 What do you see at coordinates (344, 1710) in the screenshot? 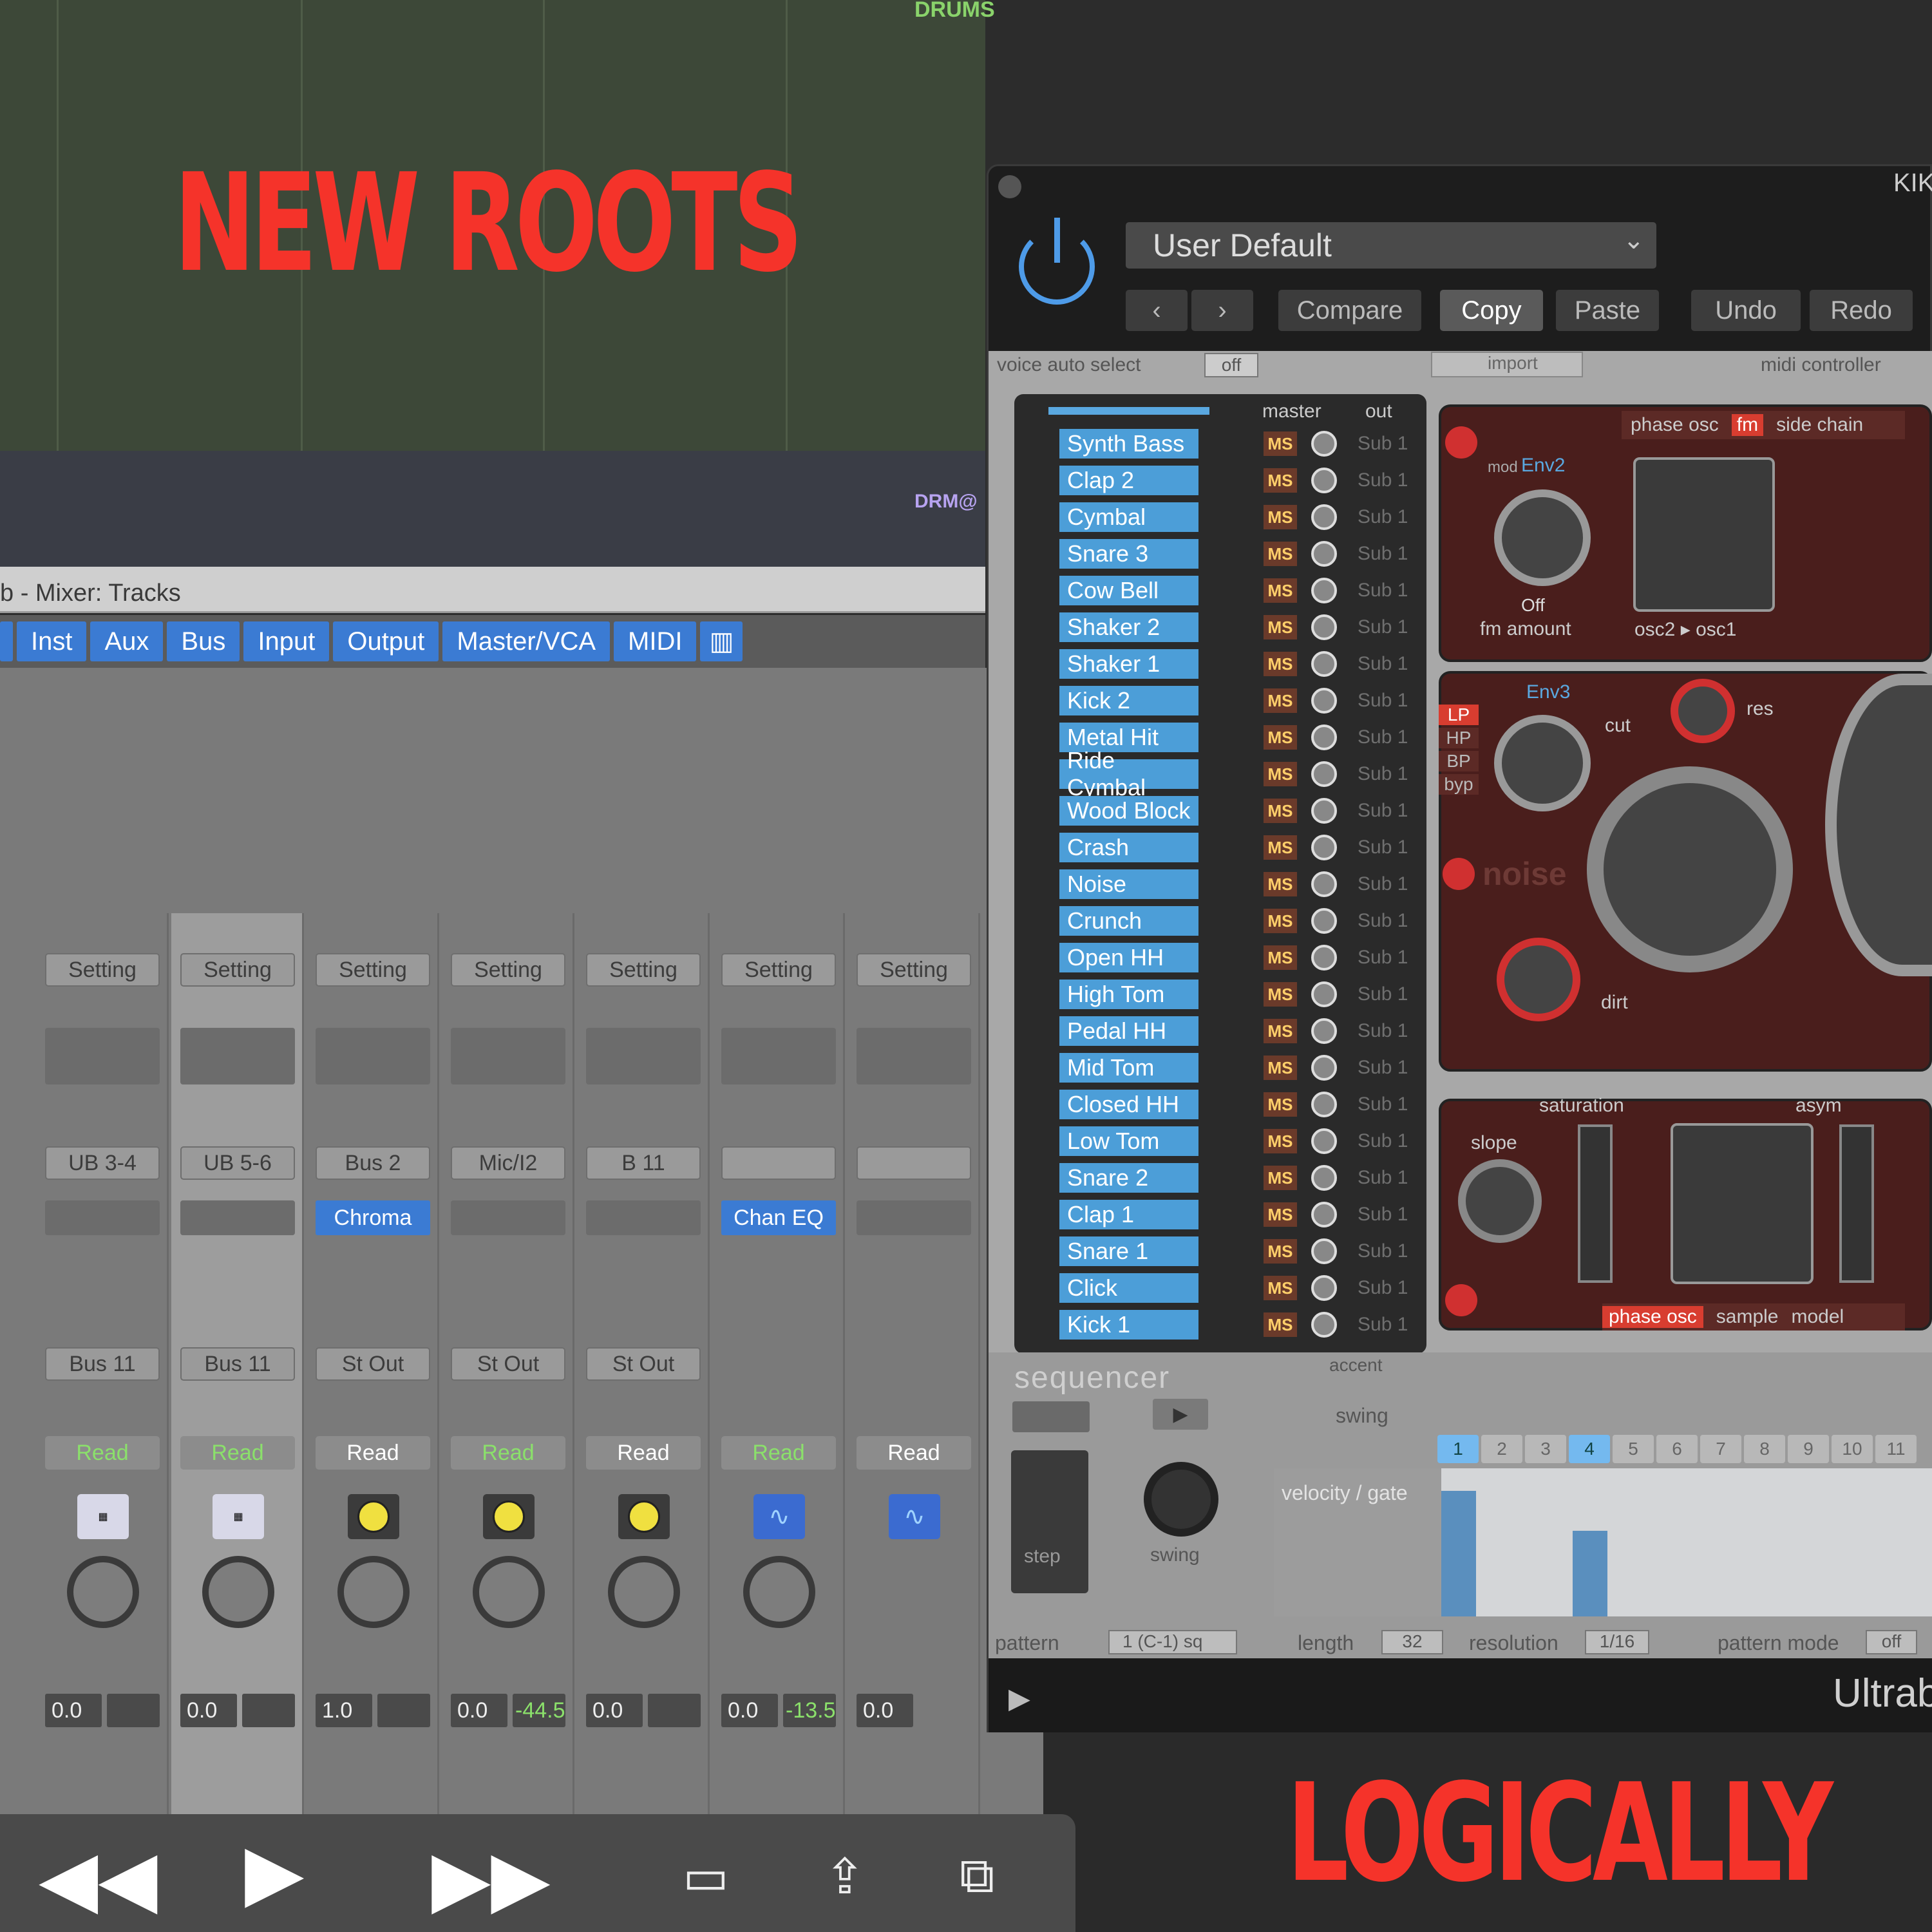
I see `volume-readout: 1.0` at bounding box center [344, 1710].